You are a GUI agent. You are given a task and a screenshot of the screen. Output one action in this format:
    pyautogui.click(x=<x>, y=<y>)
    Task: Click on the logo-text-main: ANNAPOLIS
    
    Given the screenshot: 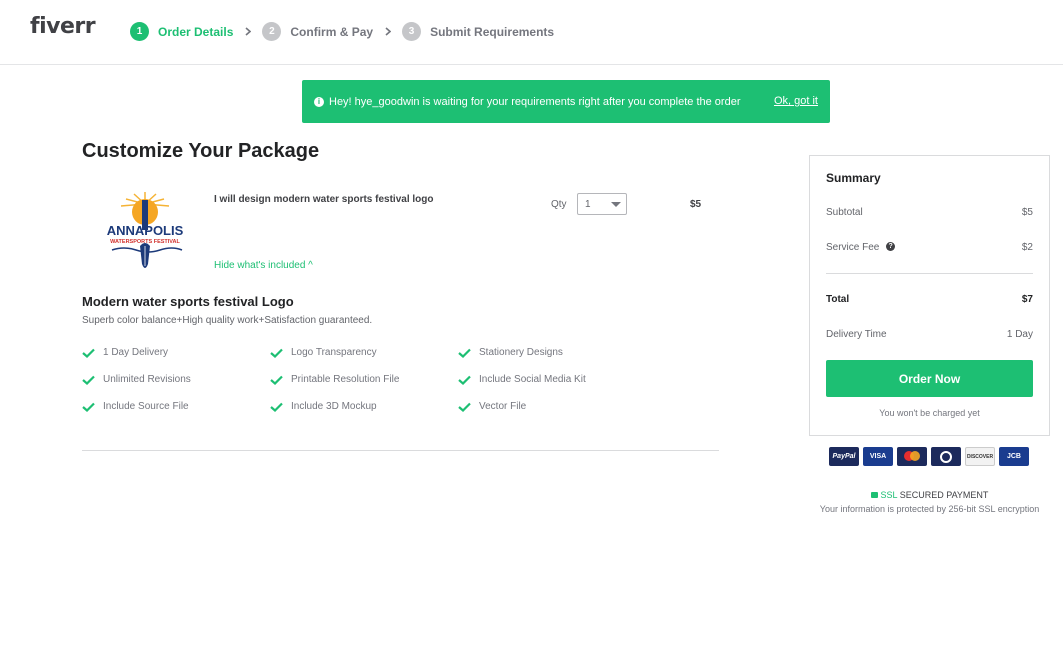 What is the action you would take?
    pyautogui.click(x=145, y=230)
    